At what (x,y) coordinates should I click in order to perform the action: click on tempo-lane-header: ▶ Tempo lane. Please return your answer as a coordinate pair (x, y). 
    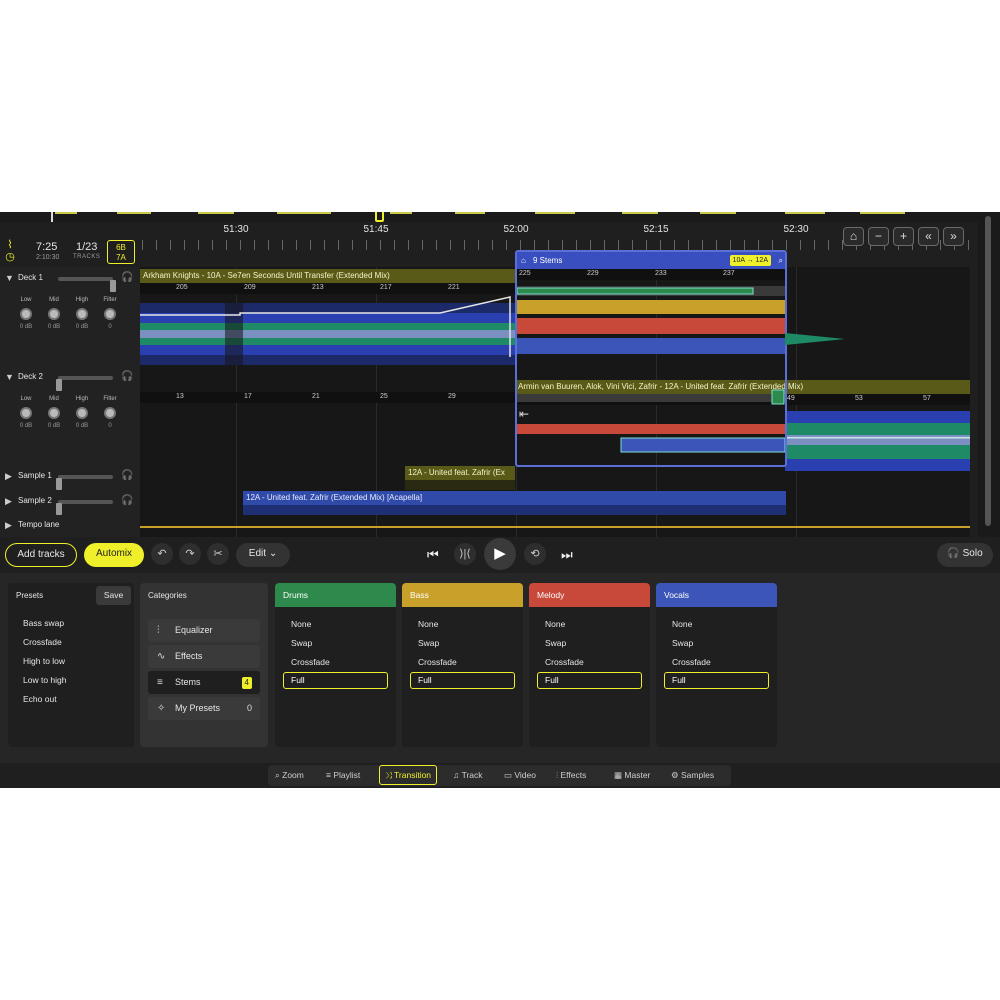
    Looking at the image, I should click on (70, 527).